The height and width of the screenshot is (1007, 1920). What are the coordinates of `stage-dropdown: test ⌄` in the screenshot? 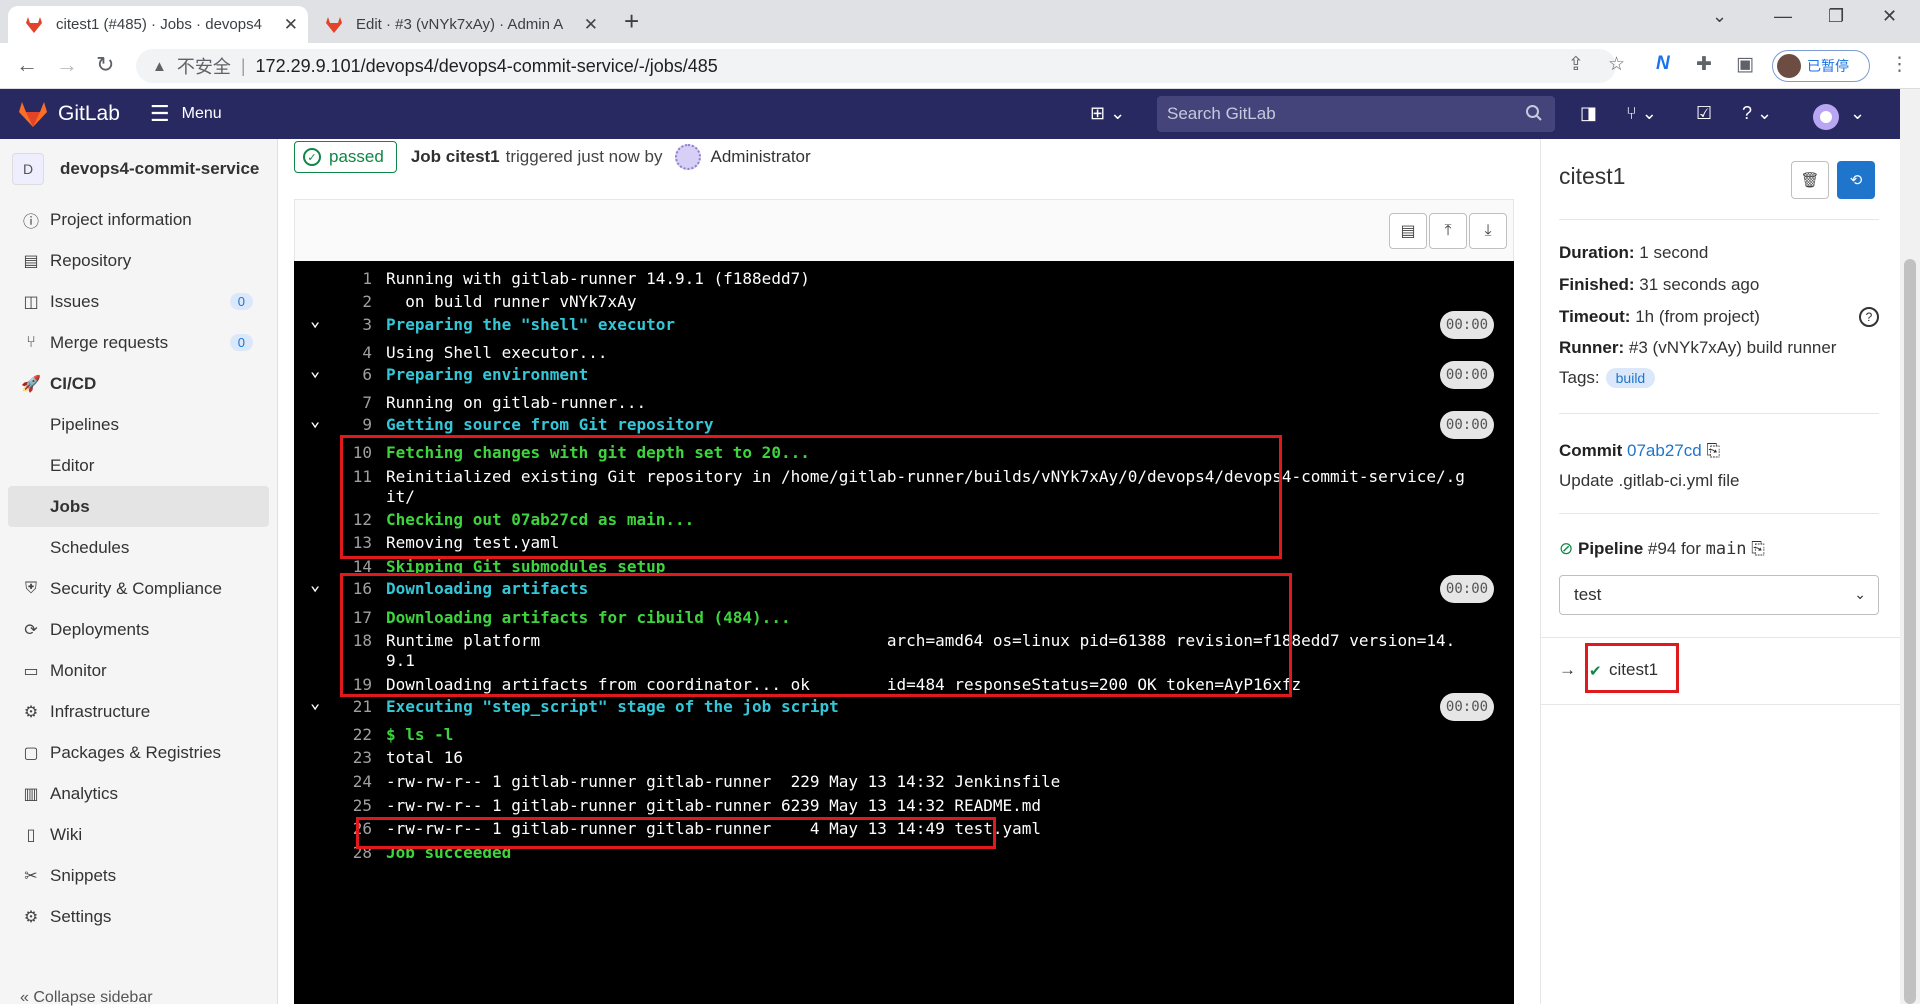 It's located at (1719, 595).